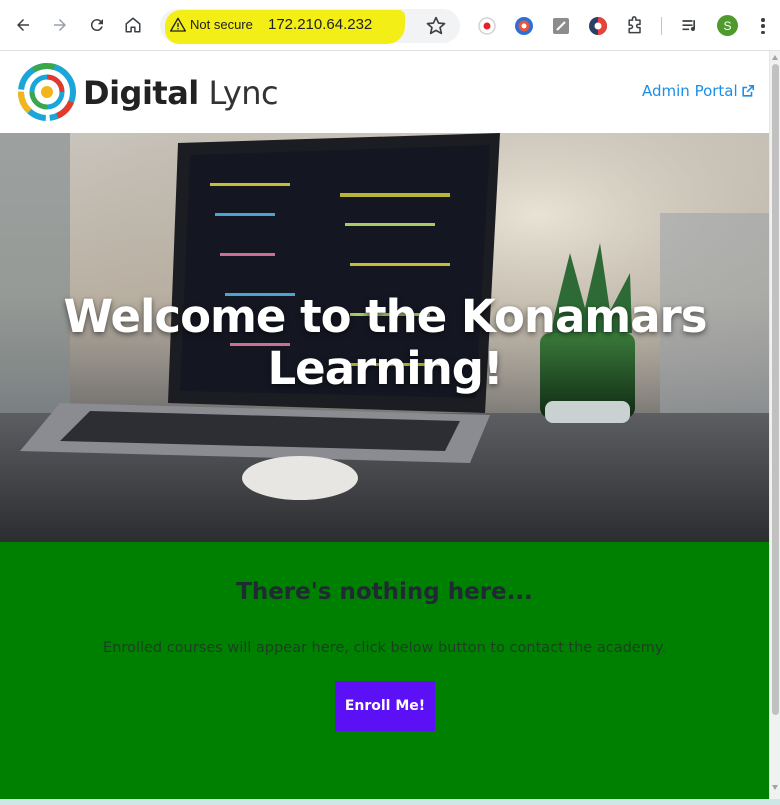  Describe the element at coordinates (635, 26) in the screenshot. I see `extensions-puzzle-icon` at that location.